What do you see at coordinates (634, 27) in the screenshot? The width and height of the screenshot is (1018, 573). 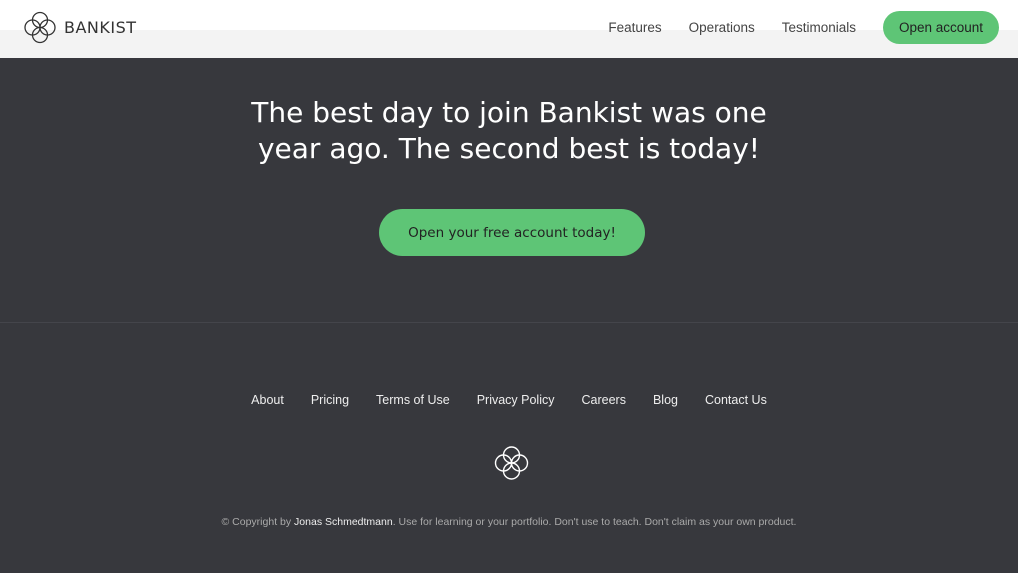 I see `nav-link-features: Features` at bounding box center [634, 27].